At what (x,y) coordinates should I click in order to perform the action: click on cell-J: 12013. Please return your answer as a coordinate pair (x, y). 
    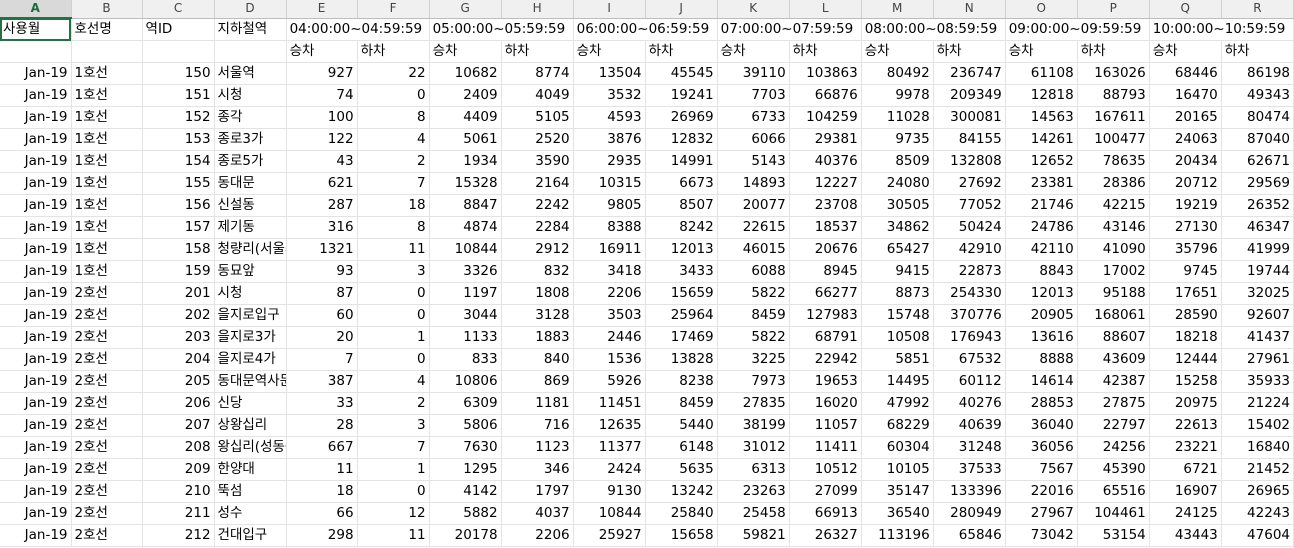
    Looking at the image, I should click on (681, 249).